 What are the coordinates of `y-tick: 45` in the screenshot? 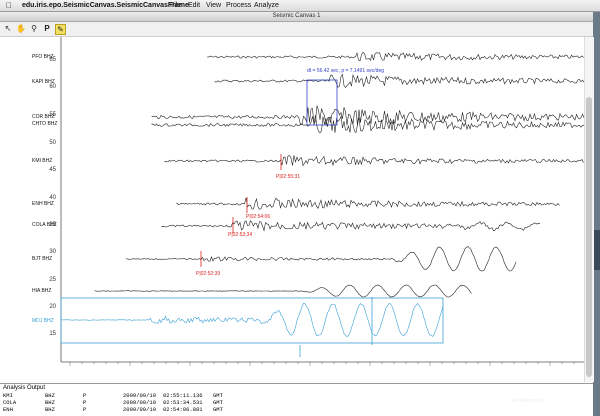 It's located at (52, 170).